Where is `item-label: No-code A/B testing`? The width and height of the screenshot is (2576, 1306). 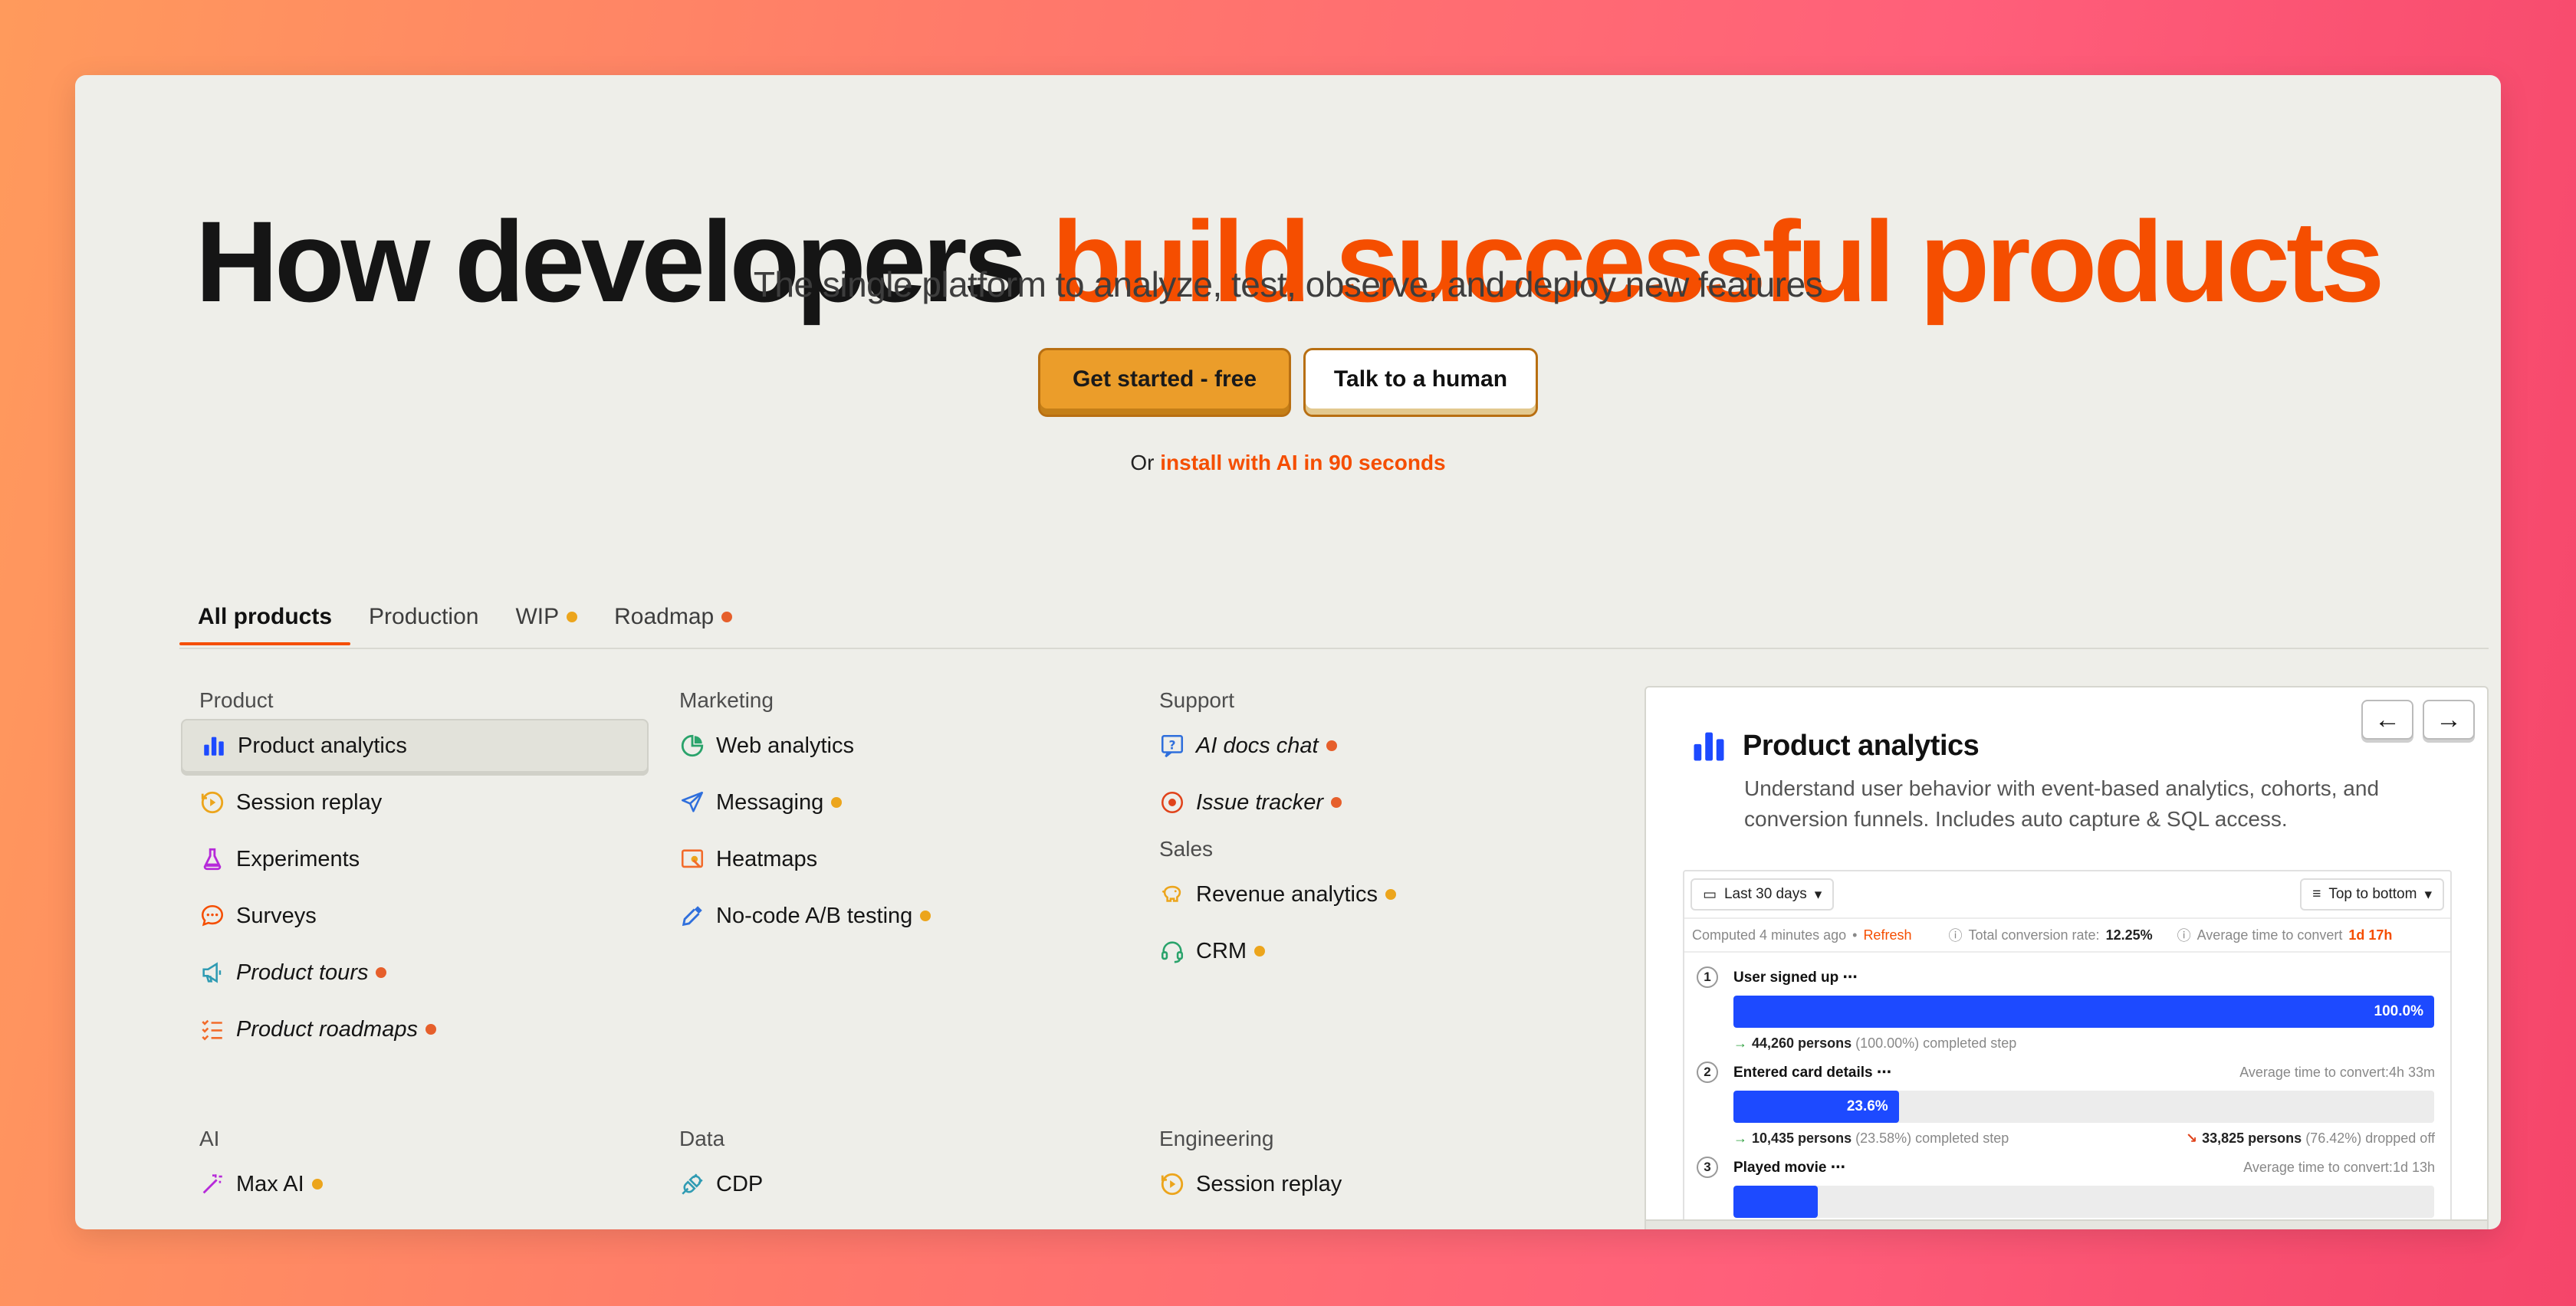
item-label: No-code A/B testing is located at coordinates (814, 916).